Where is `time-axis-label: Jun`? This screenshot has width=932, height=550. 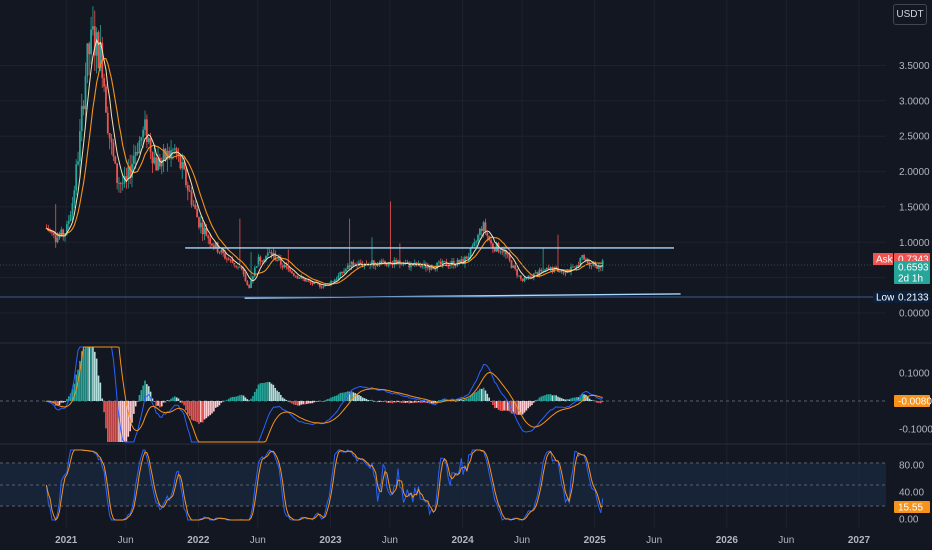 time-axis-label: Jun is located at coordinates (126, 540).